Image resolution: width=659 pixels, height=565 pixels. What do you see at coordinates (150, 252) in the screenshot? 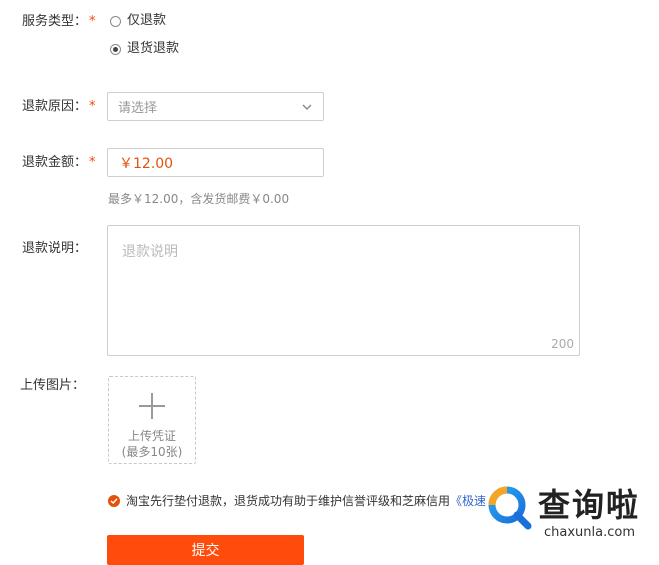
I see `textarea-placeholder: 退款说明` at bounding box center [150, 252].